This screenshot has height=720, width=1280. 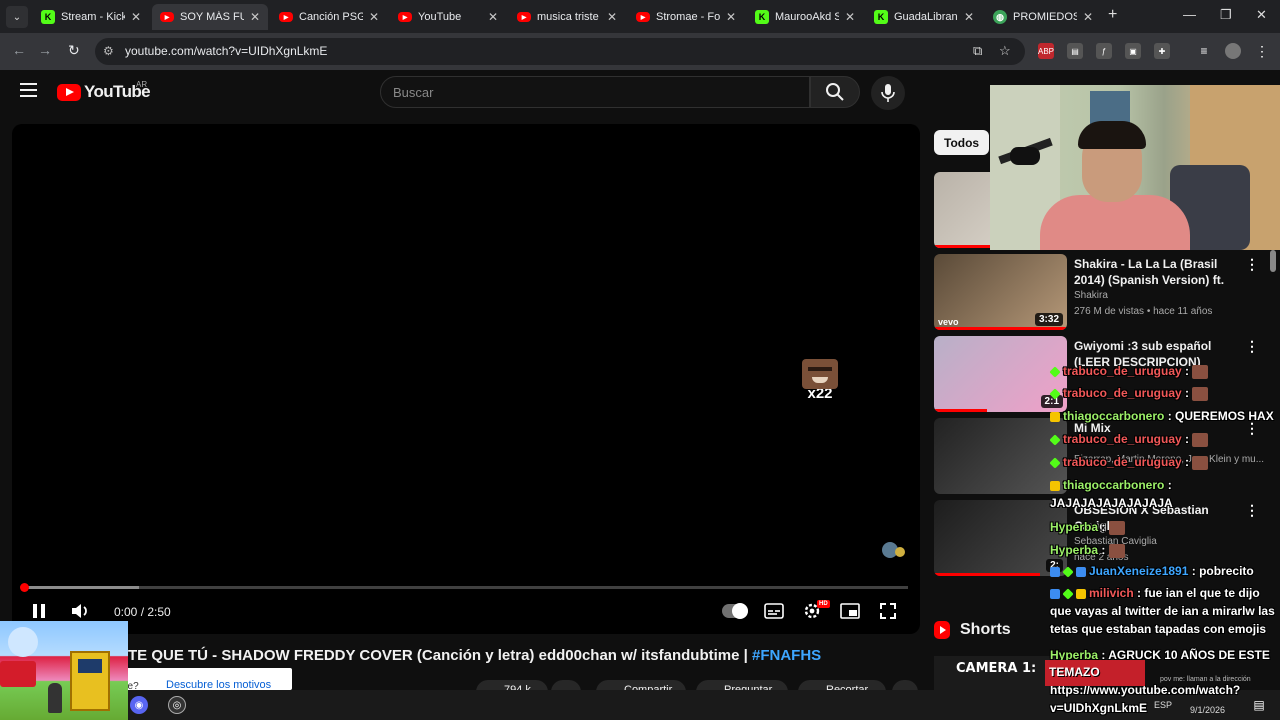 I want to click on webcam-person-body, so click(x=1115, y=222).